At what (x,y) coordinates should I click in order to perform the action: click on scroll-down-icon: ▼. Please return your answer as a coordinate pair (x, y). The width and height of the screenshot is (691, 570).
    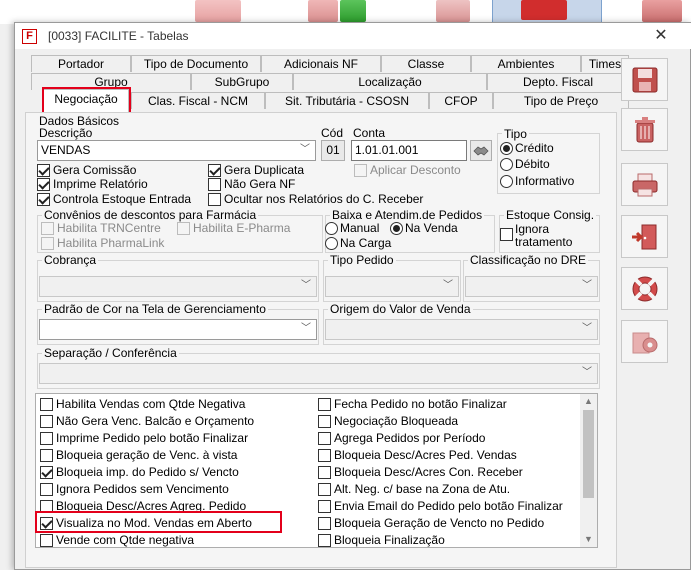
    Looking at the image, I should click on (588, 539).